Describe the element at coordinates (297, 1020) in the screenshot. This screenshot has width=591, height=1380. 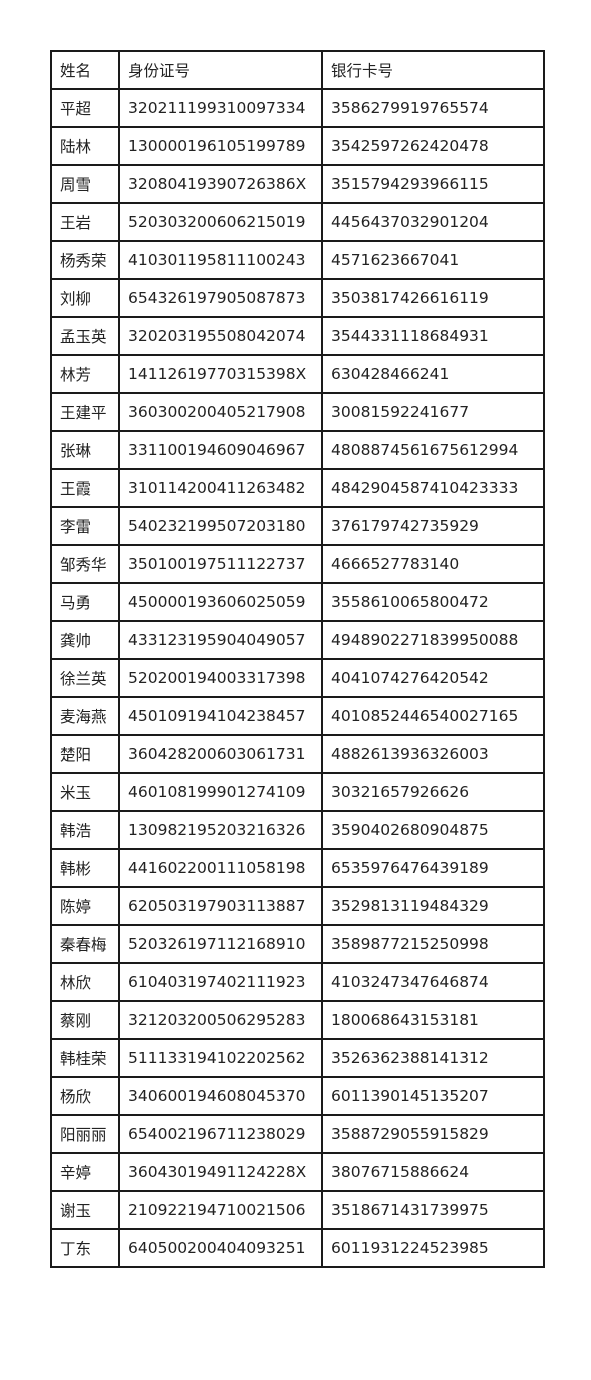
I see `table-row: 蔡刚 321203200506295283 180068643153181` at that location.